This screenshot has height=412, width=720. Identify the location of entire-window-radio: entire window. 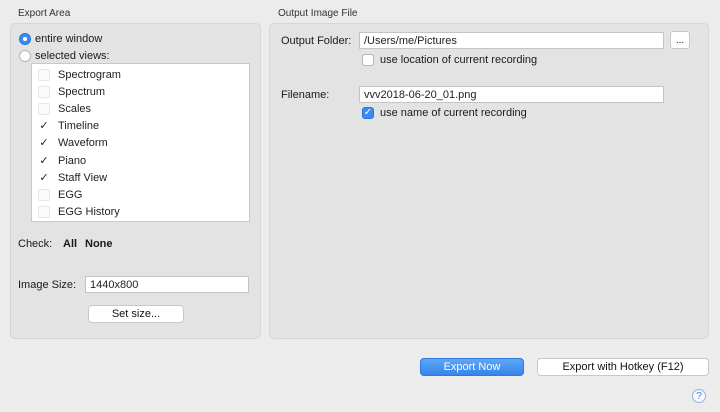
(60, 38).